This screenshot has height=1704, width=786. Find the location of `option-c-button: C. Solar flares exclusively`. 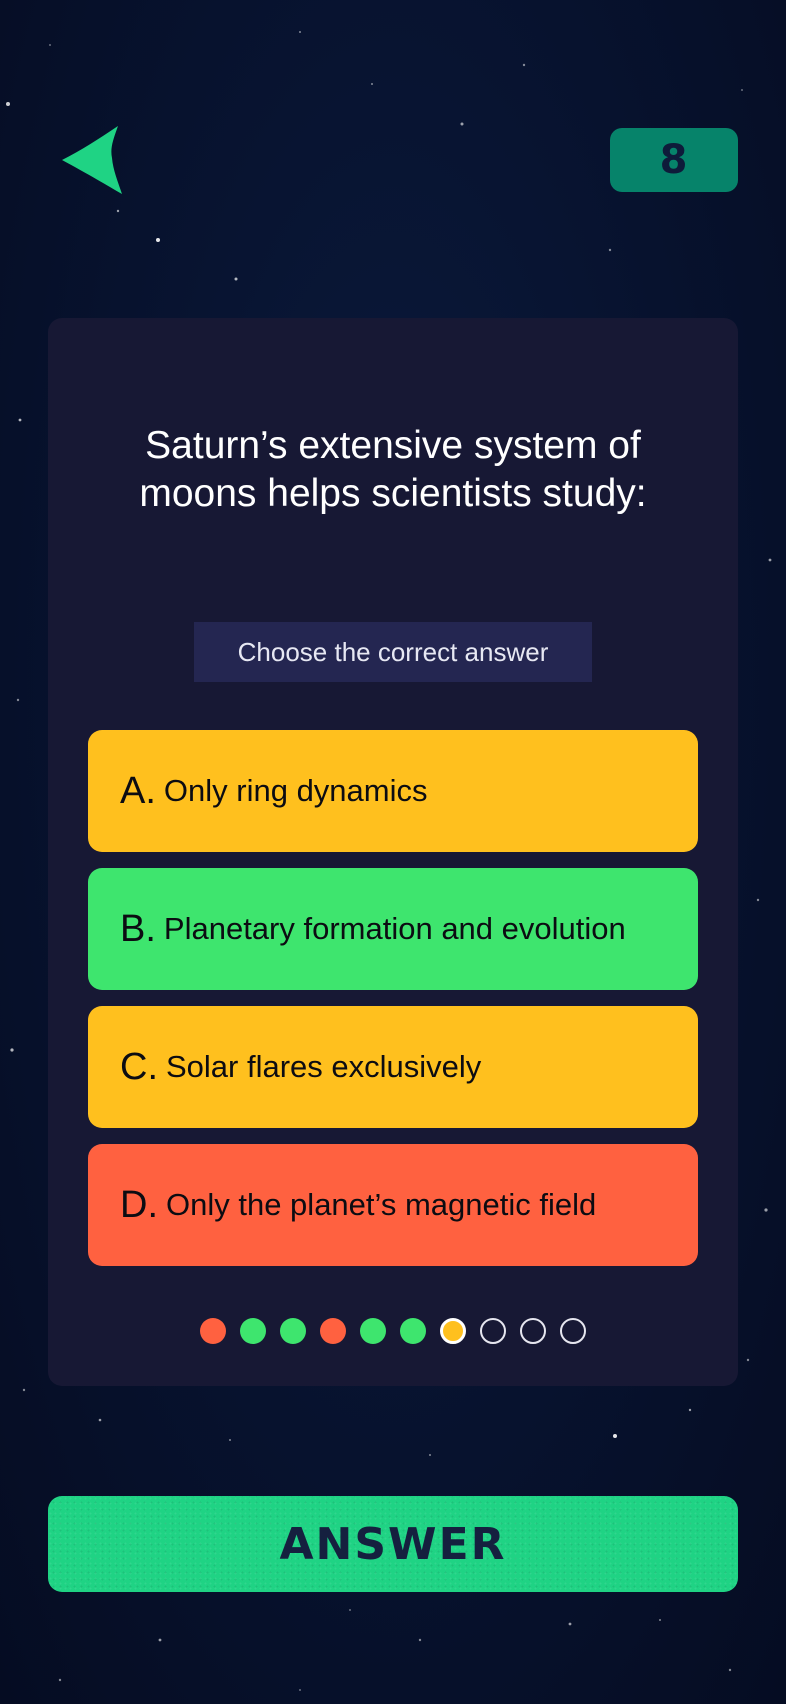

option-c-button: C. Solar flares exclusively is located at coordinates (393, 1067).